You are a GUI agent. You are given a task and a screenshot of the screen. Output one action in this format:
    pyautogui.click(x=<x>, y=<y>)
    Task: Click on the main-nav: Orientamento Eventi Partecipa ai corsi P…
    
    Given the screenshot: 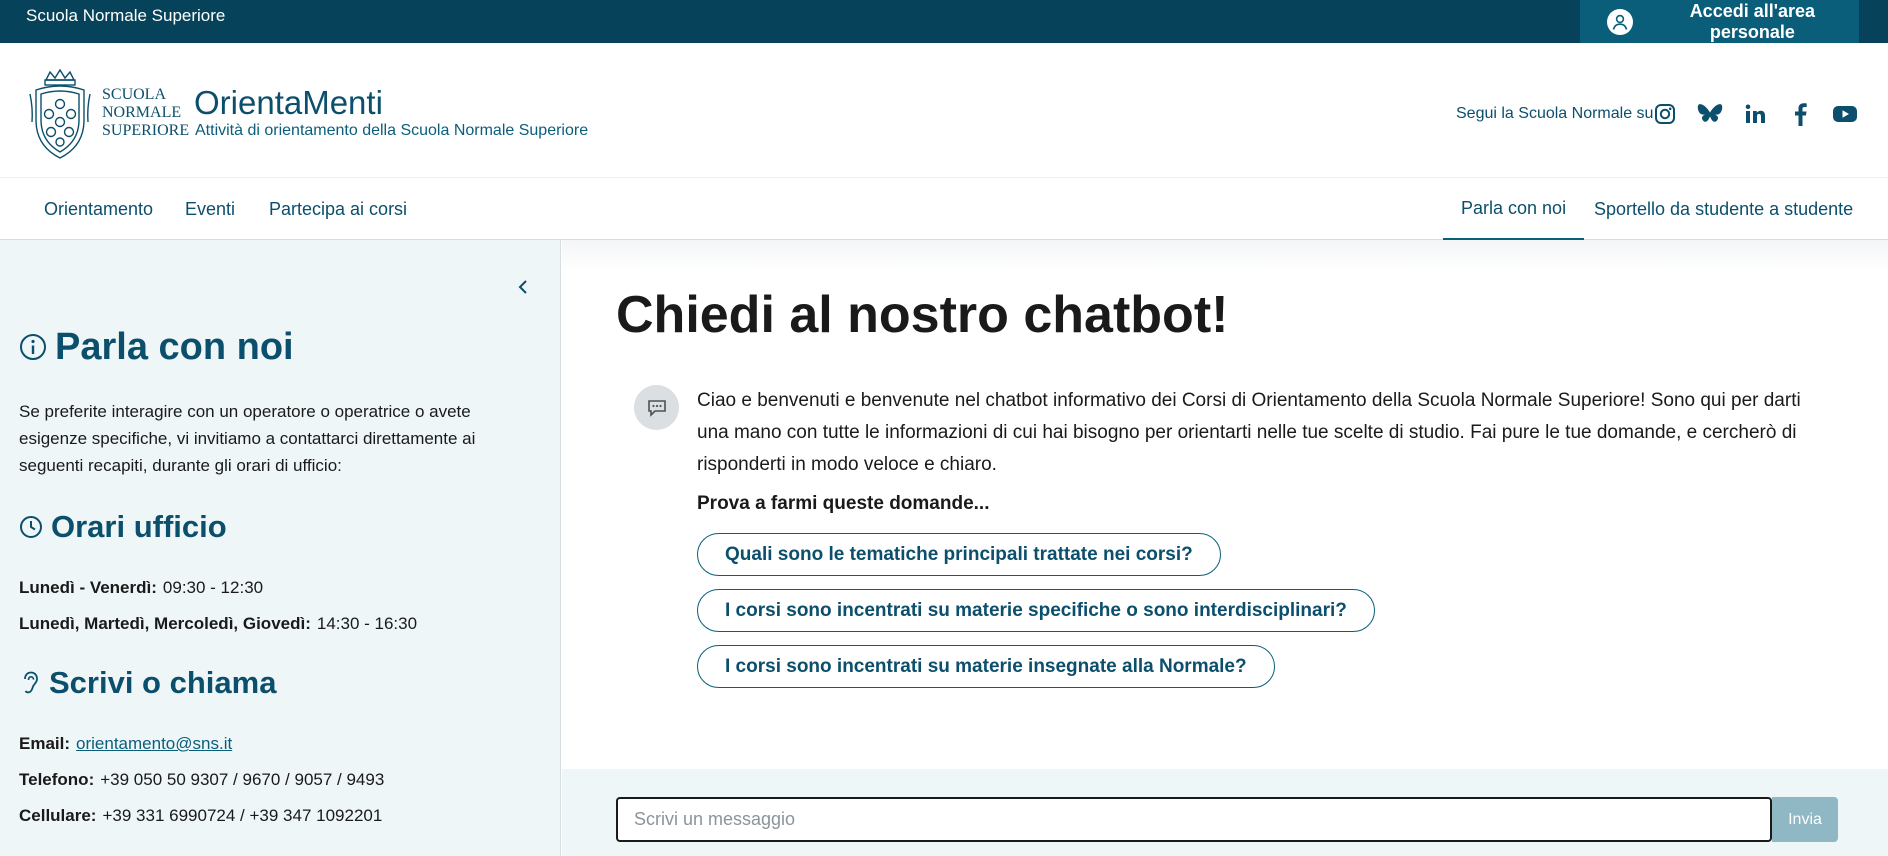 What is the action you would take?
    pyautogui.click(x=944, y=209)
    